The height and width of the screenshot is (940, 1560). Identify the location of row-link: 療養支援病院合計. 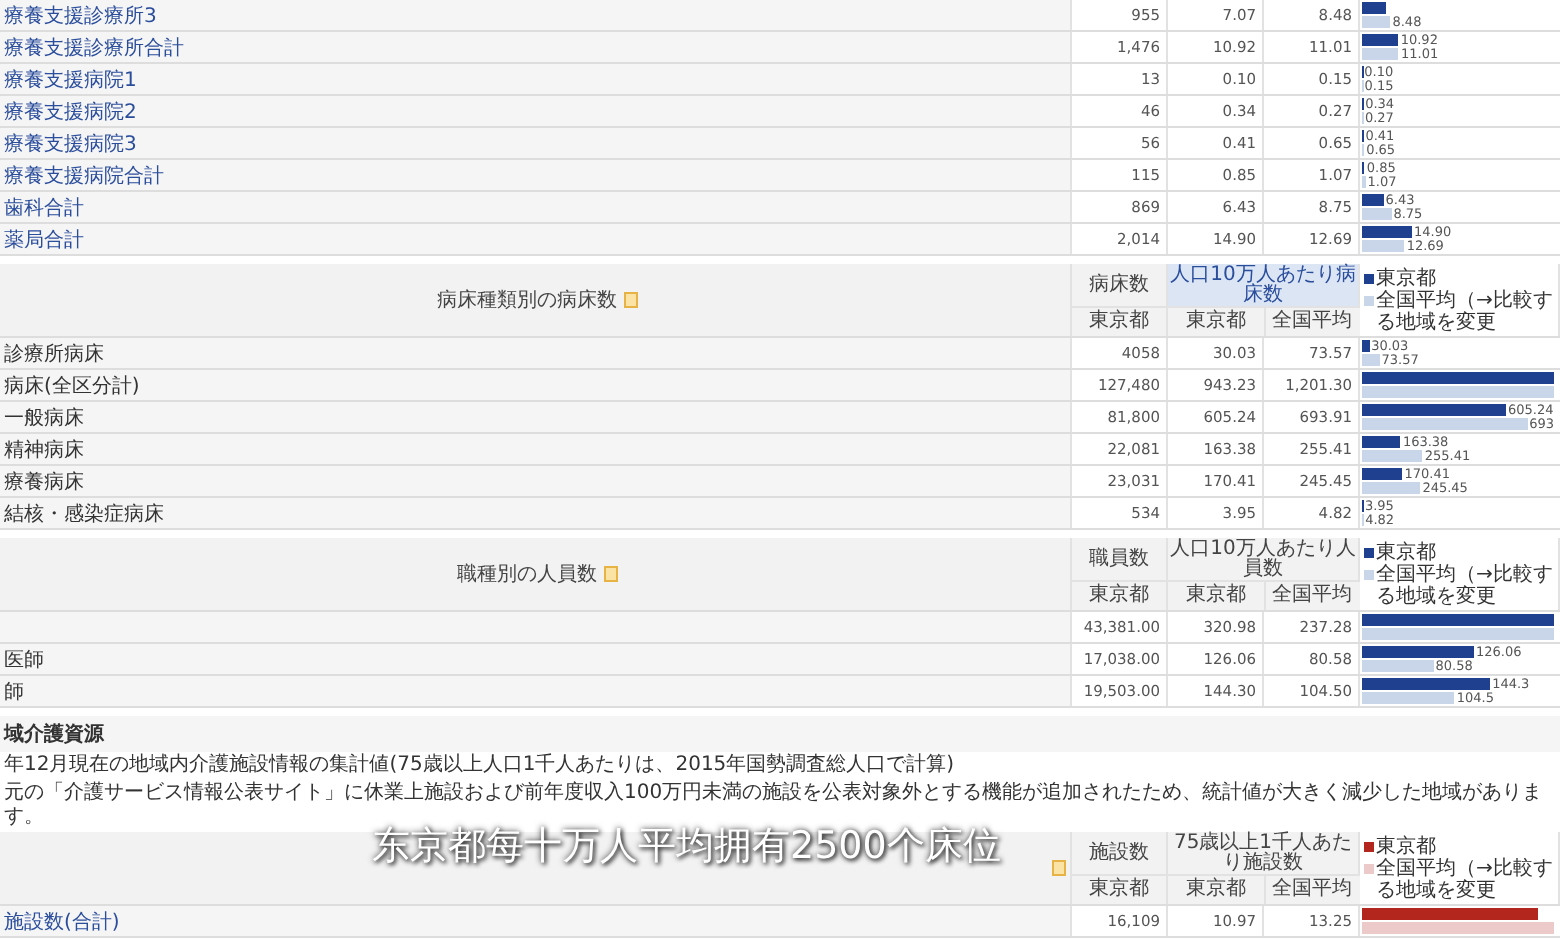
(84, 175).